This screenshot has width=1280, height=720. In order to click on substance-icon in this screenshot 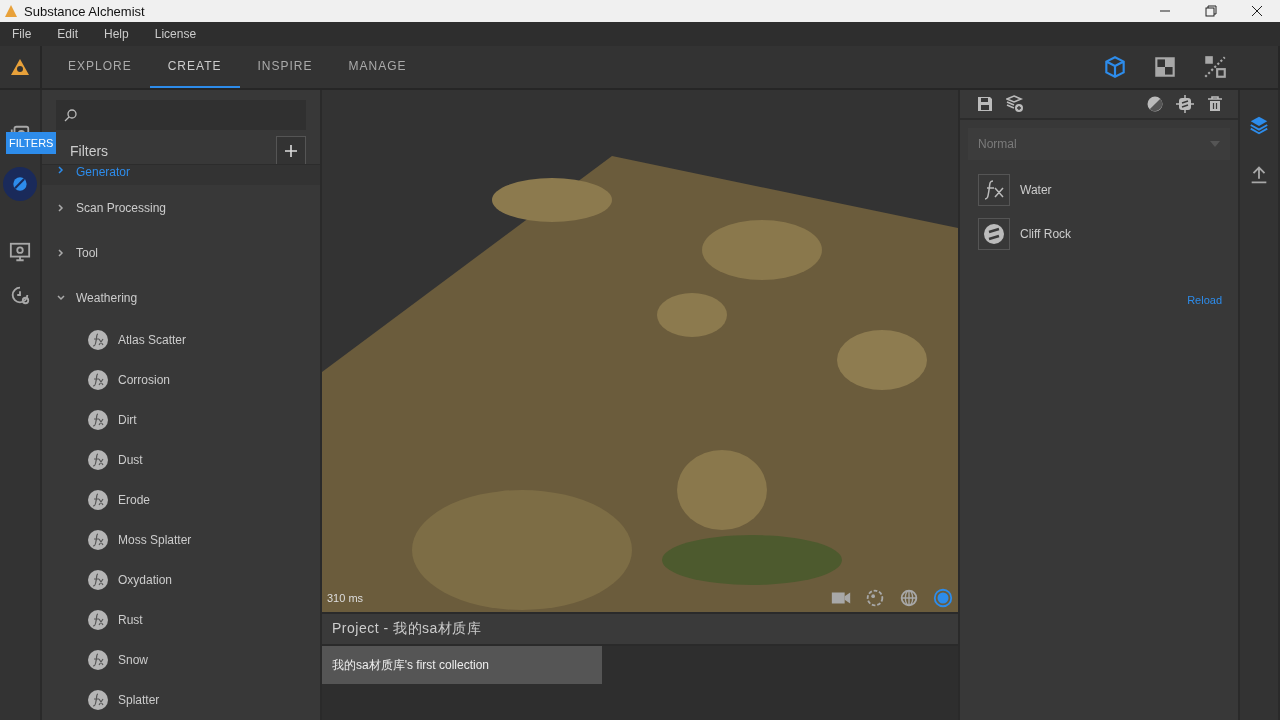, I will do `click(994, 234)`.